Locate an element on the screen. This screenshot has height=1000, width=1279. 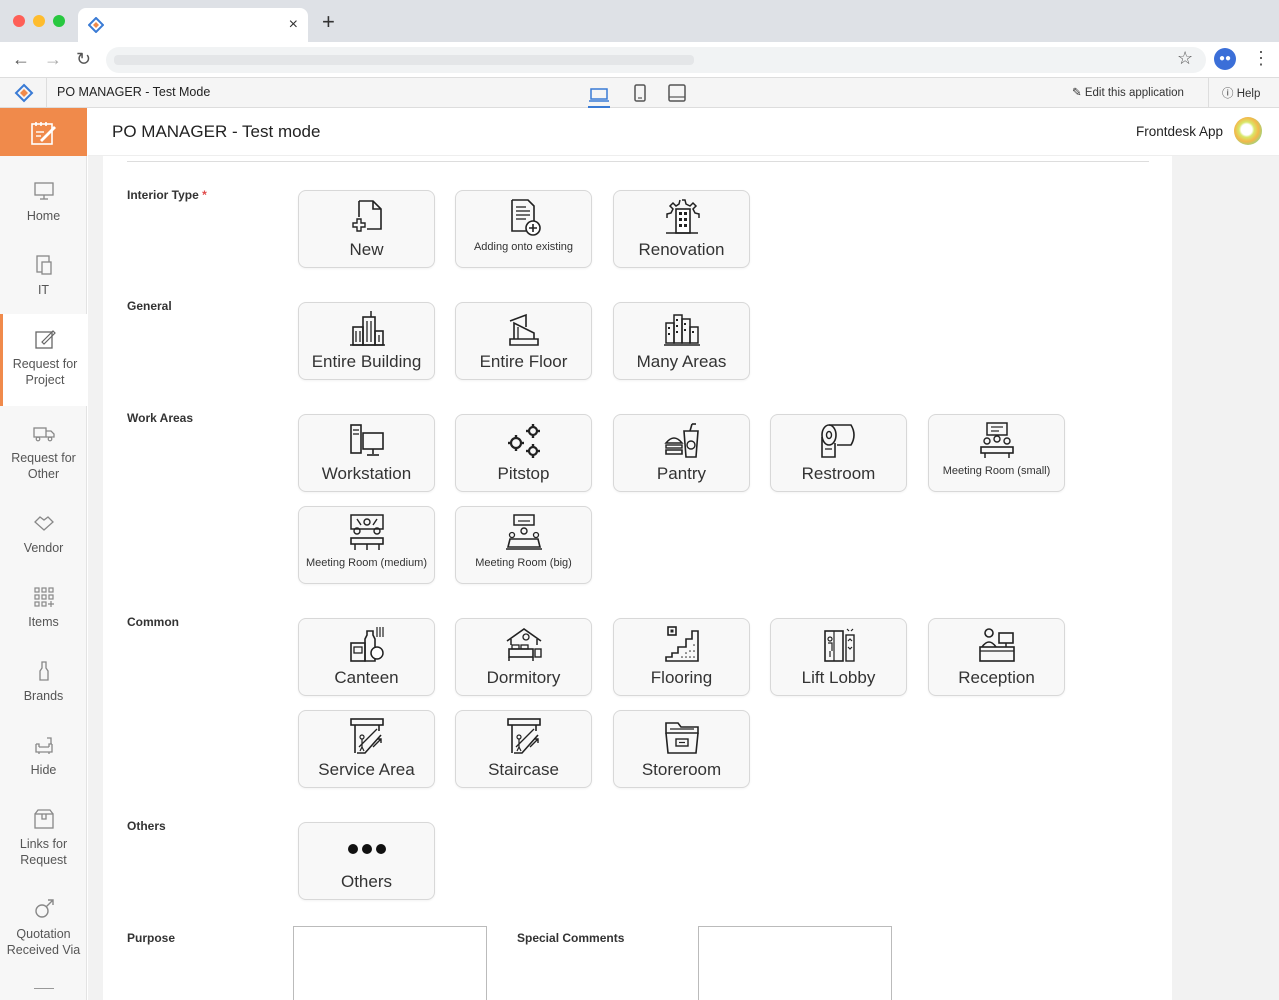
reload-icon: ↻ is located at coordinates (83, 59).